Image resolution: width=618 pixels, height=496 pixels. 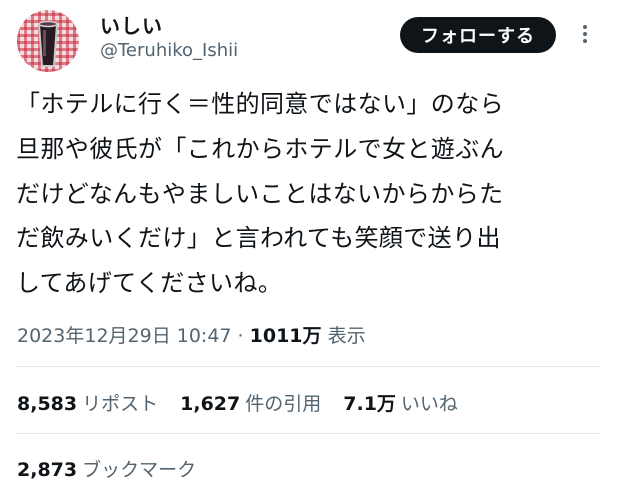 What do you see at coordinates (260, 104) in the screenshot?
I see `tweet-line: 「ホテルに行く＝性的同意ではない」のなら` at bounding box center [260, 104].